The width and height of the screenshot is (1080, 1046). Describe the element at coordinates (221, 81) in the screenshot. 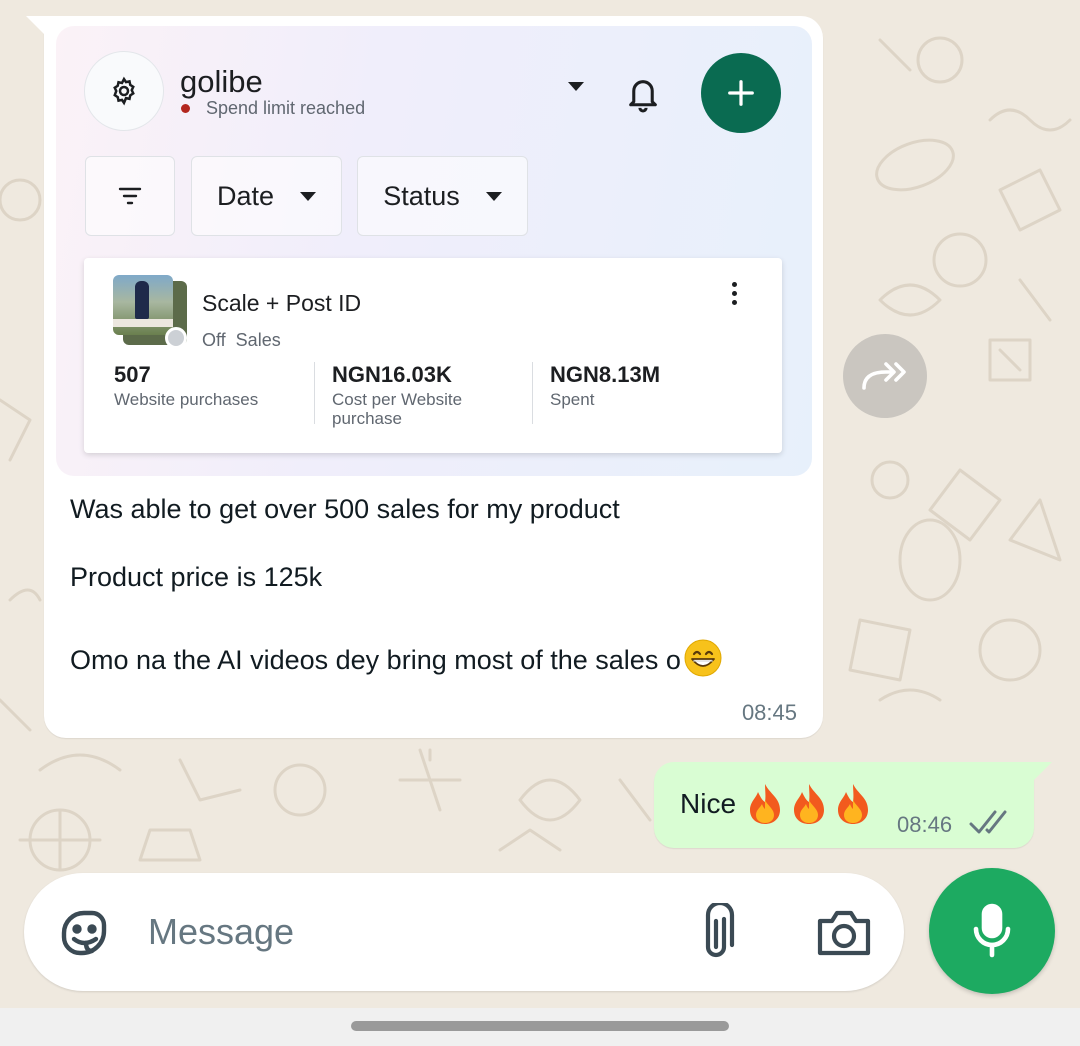

I see `account-name: golibe` at that location.